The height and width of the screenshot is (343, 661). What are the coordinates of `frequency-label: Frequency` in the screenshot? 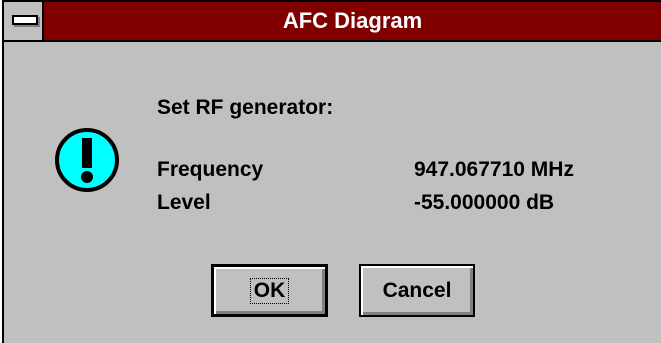 It's located at (210, 169).